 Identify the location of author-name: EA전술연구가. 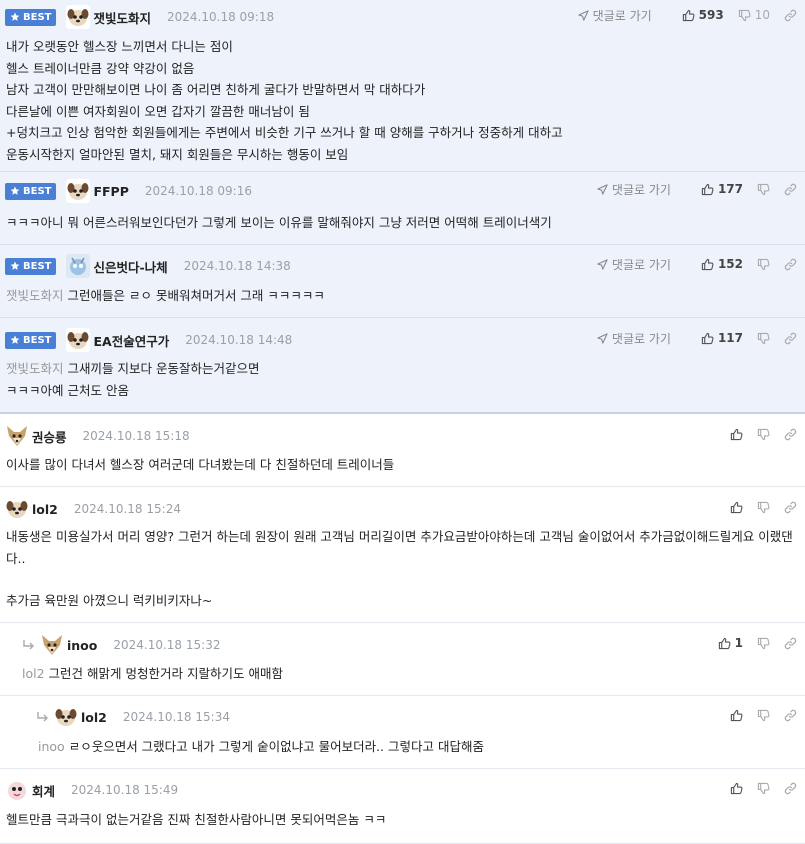
(131, 340).